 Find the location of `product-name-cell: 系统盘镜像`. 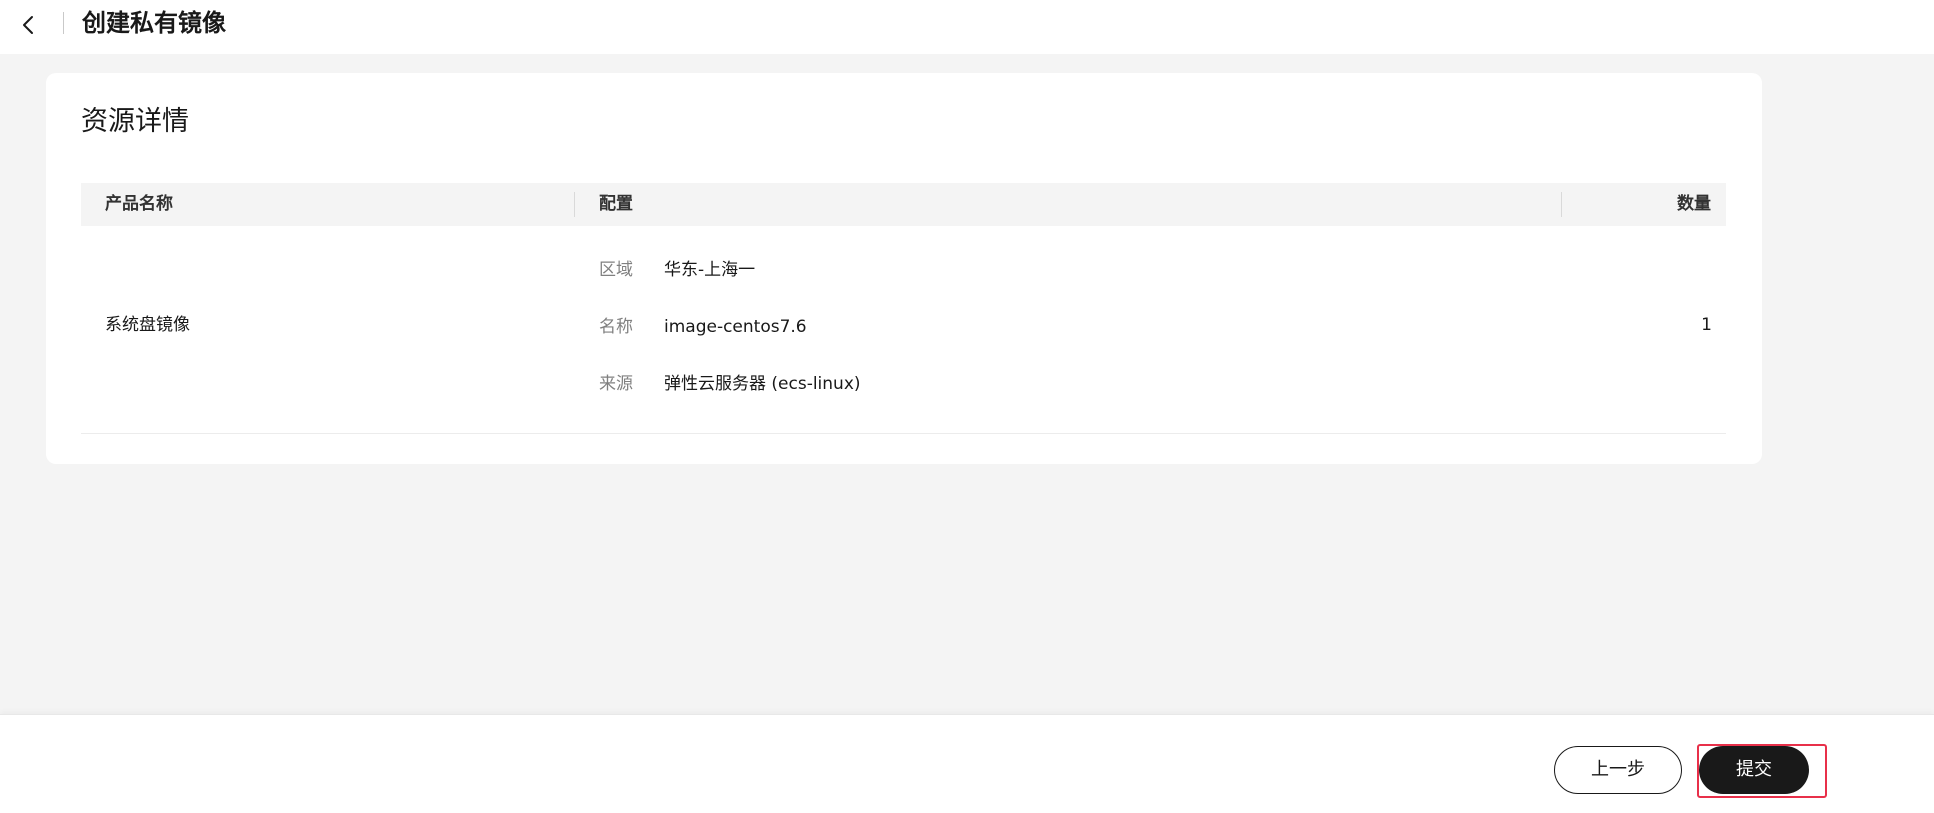

product-name-cell: 系统盘镜像 is located at coordinates (147, 325).